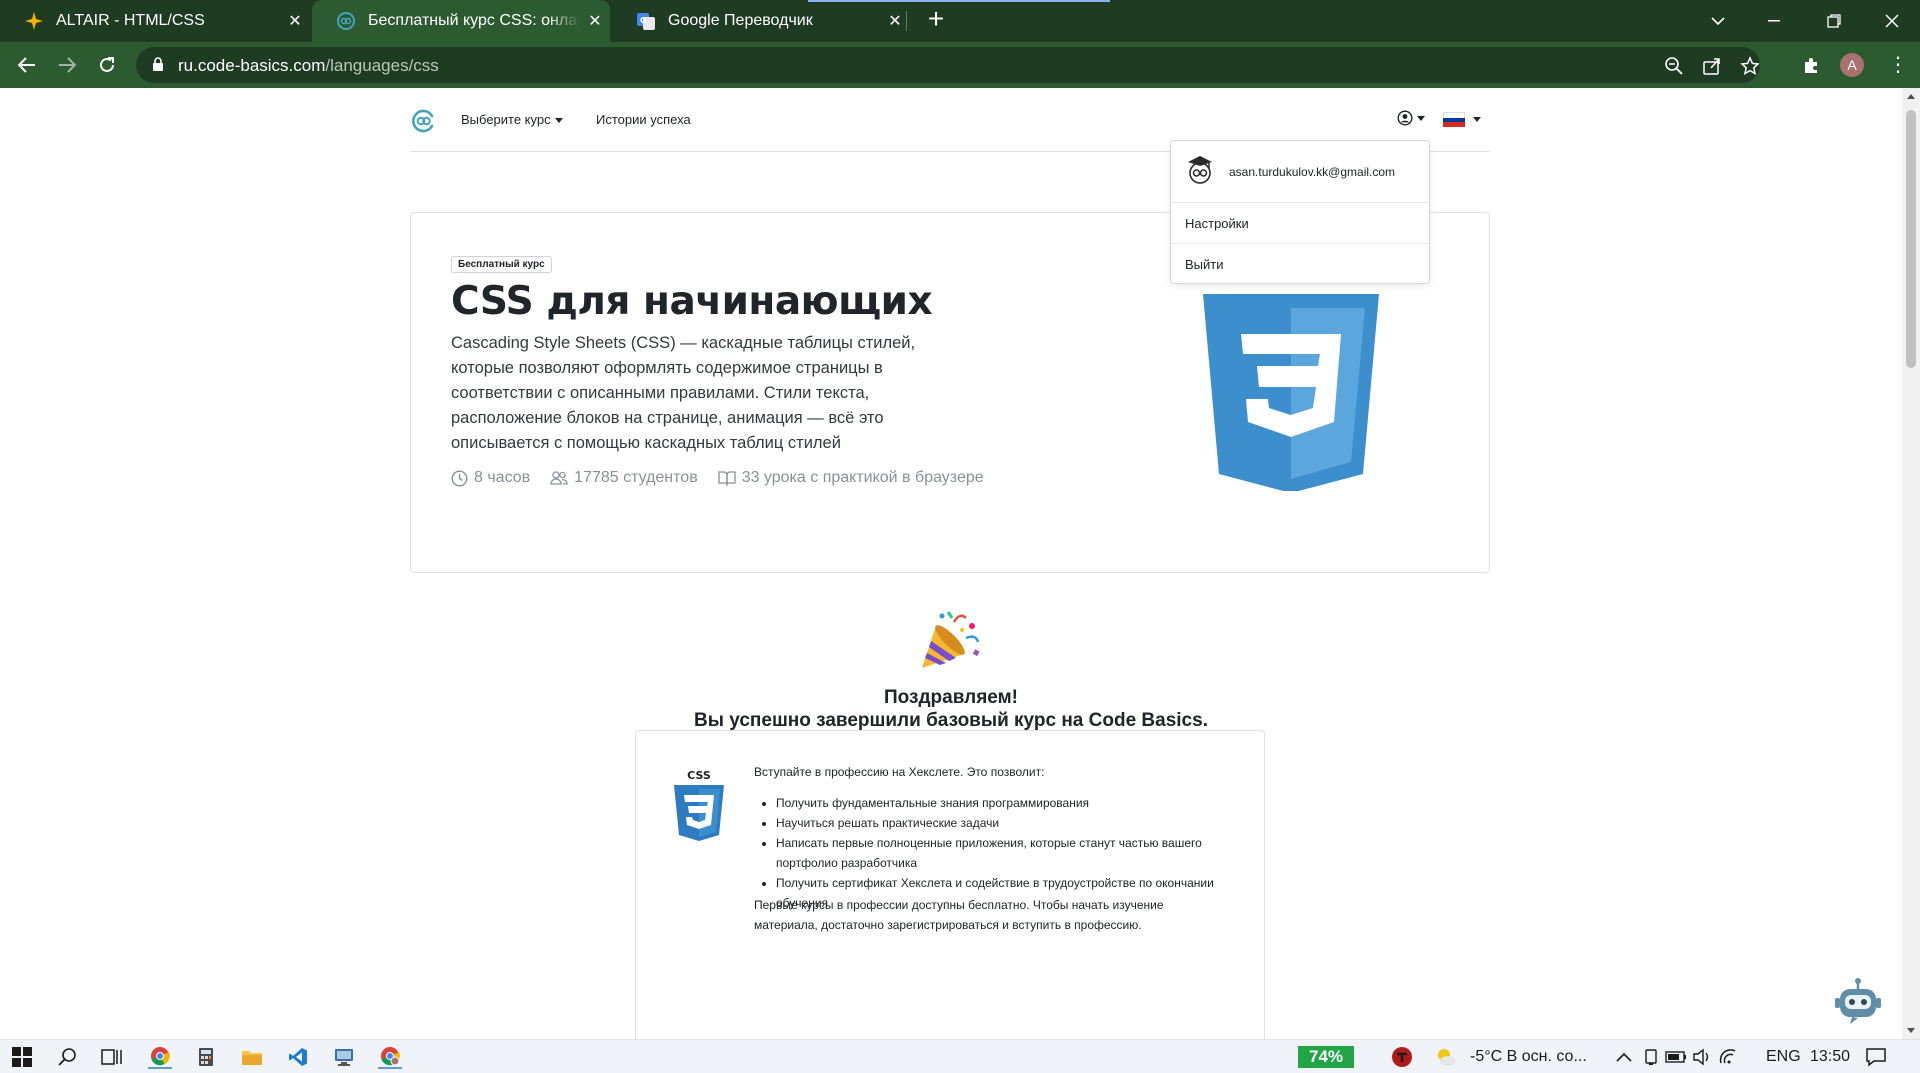 The image size is (1920, 1073). I want to click on book-icon, so click(727, 478).